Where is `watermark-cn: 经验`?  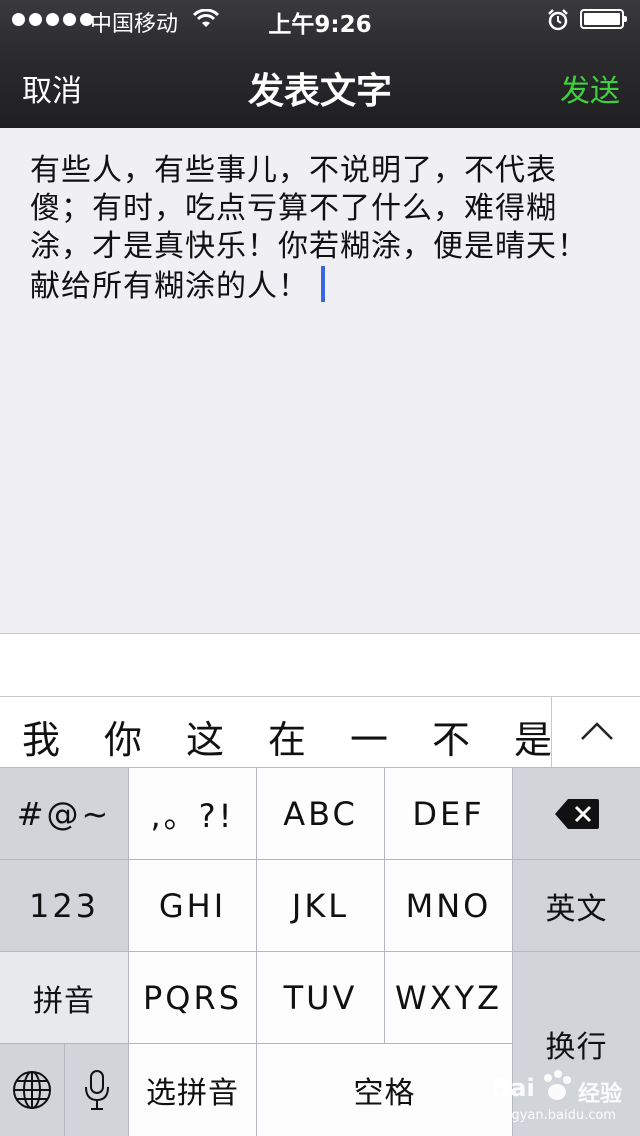
watermark-cn: 经验 is located at coordinates (600, 1094).